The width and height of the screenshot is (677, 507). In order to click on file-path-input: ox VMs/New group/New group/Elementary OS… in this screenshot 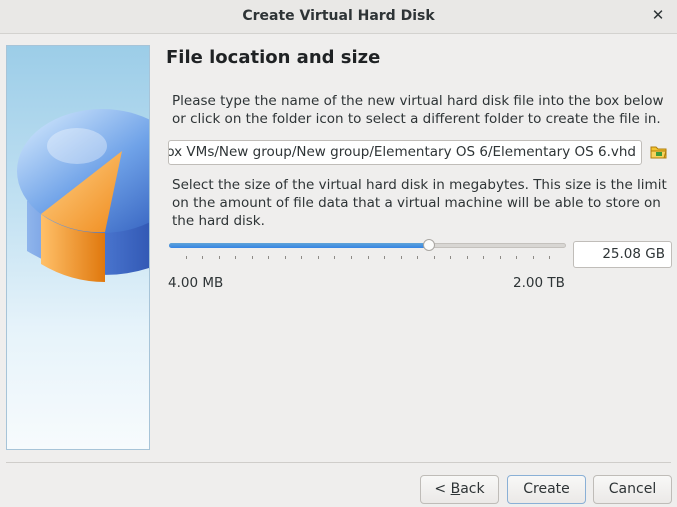, I will do `click(405, 152)`.